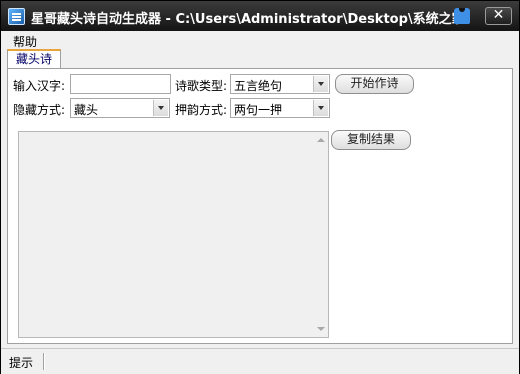  I want to click on input-chars-field, so click(120, 84).